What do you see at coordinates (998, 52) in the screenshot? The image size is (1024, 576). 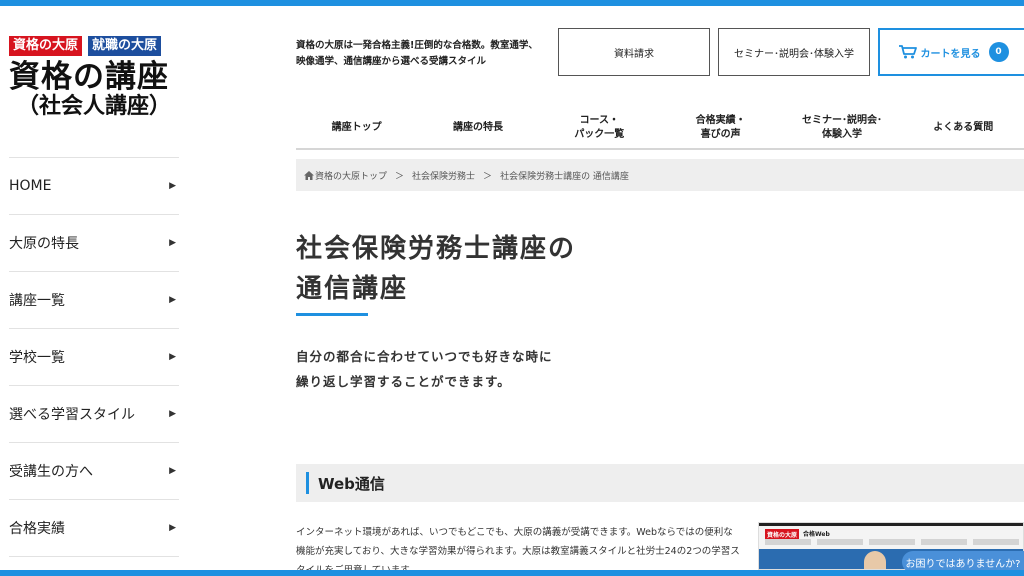 I see `cart-count-badge: 0` at bounding box center [998, 52].